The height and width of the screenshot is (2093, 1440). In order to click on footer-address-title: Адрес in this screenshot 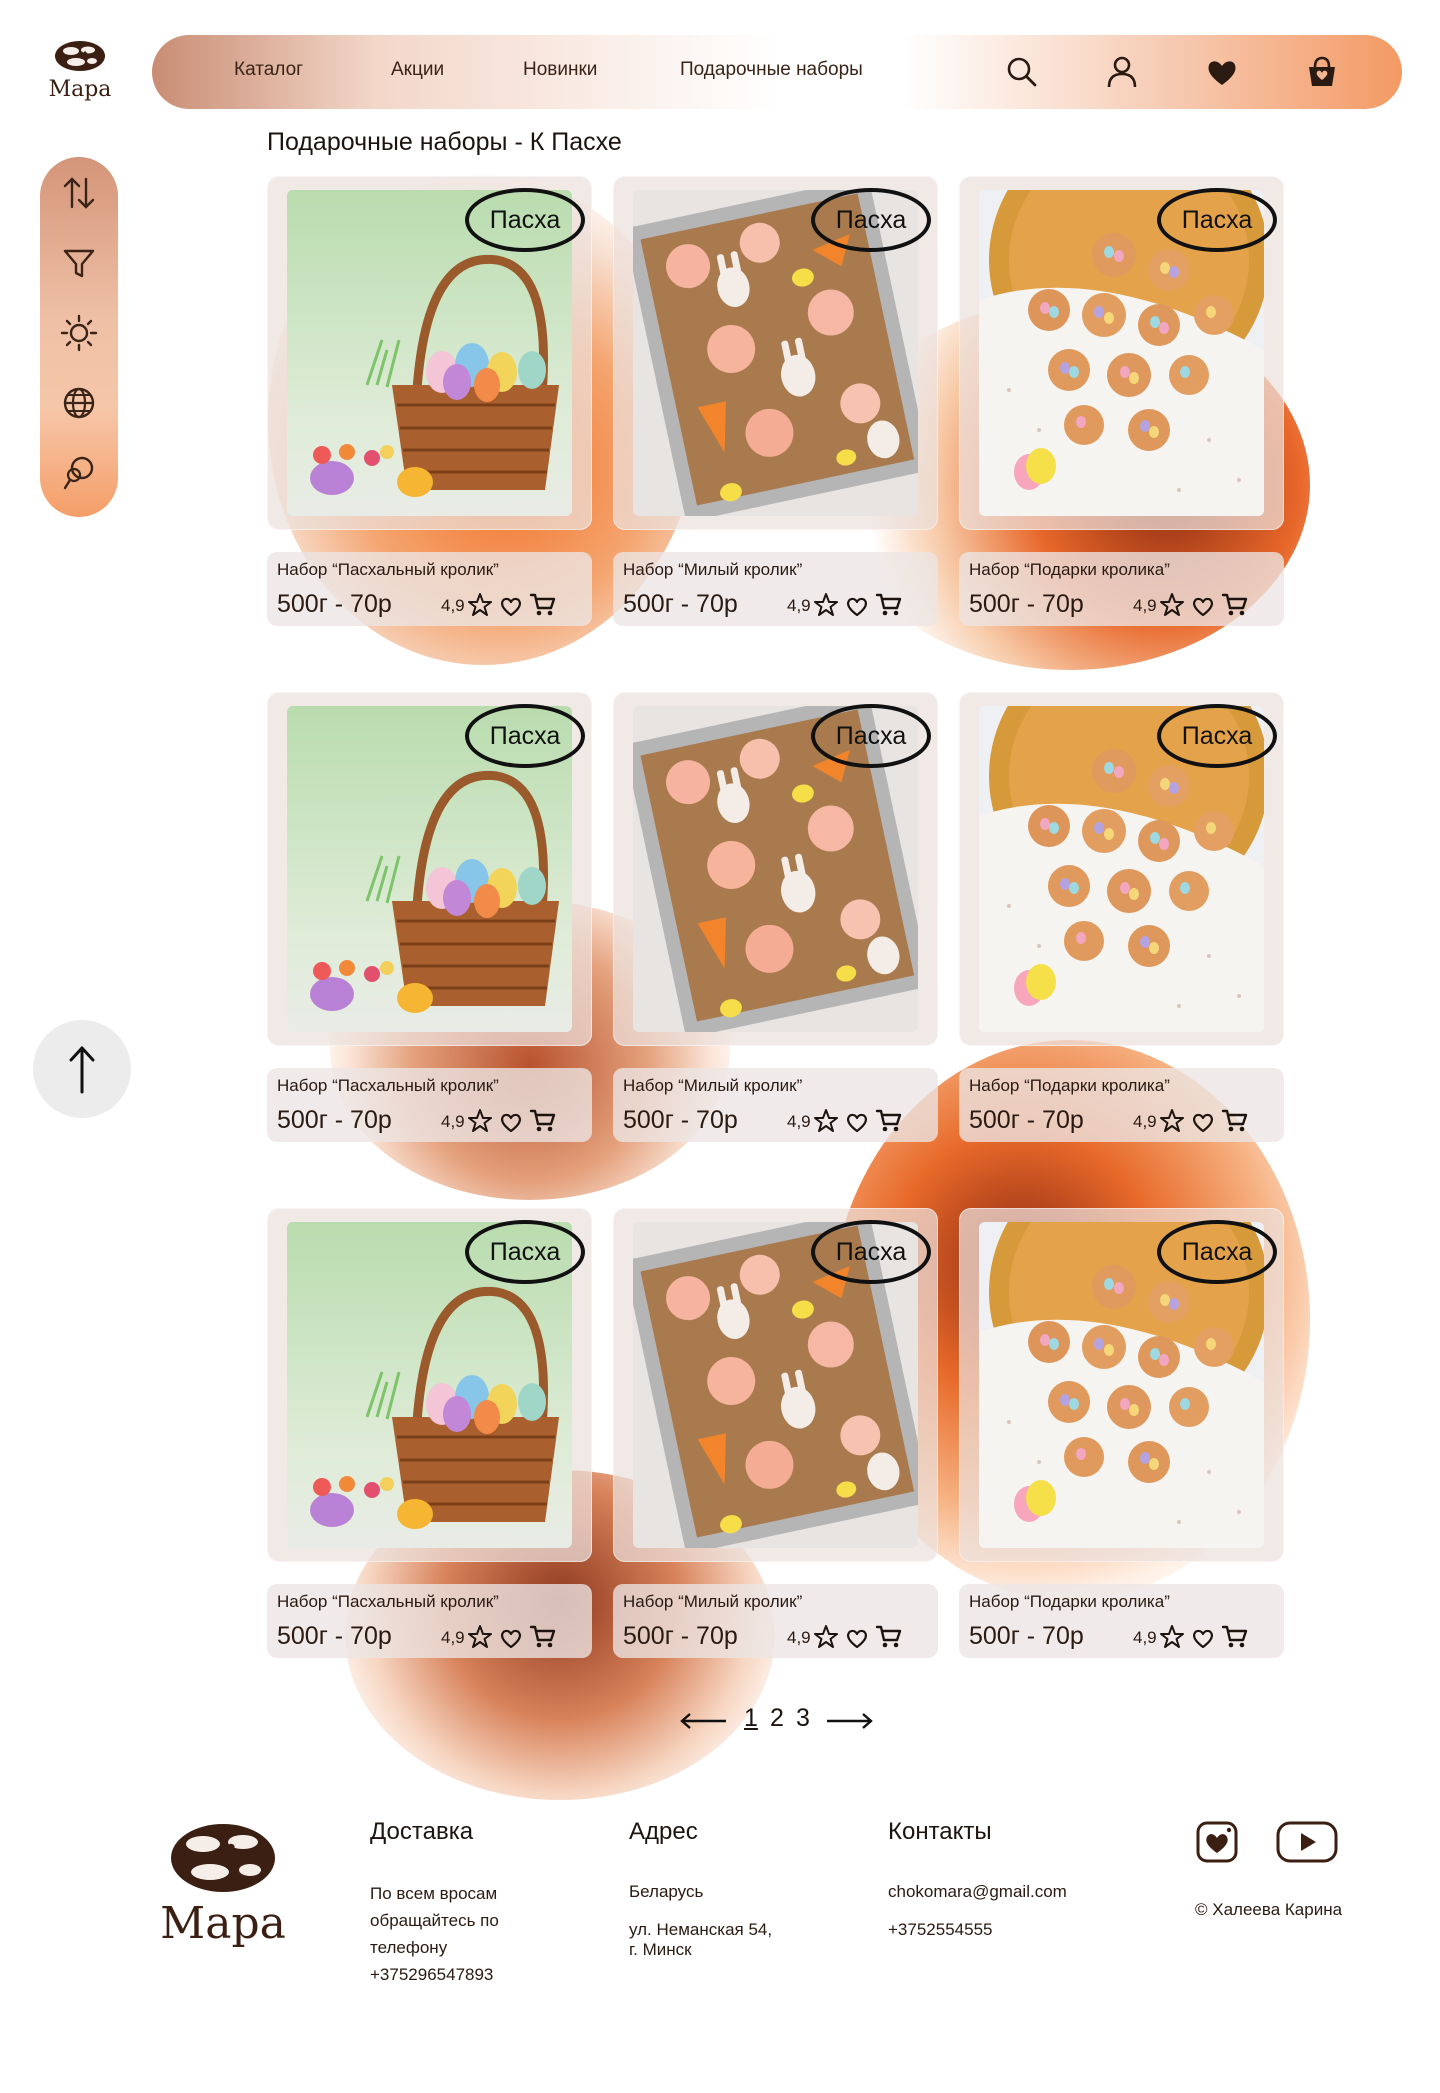, I will do `click(663, 1831)`.